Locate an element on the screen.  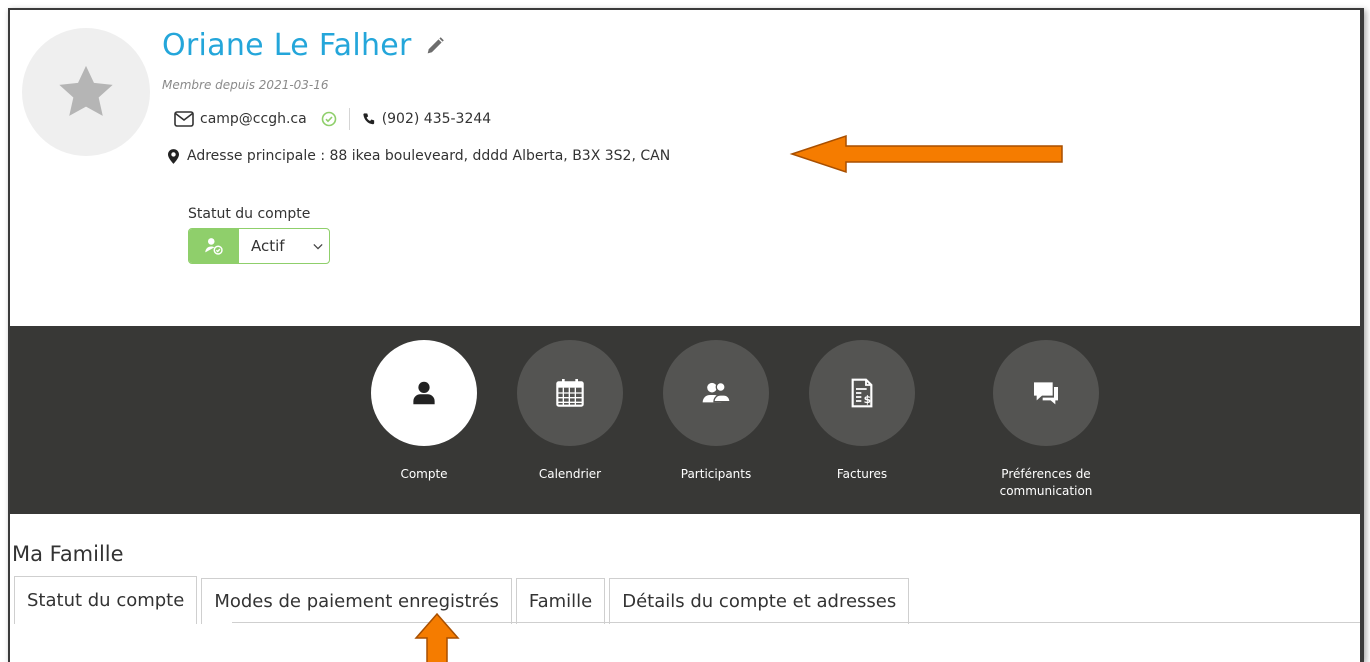
nav-item-factures: $ Factures is located at coordinates (862, 411).